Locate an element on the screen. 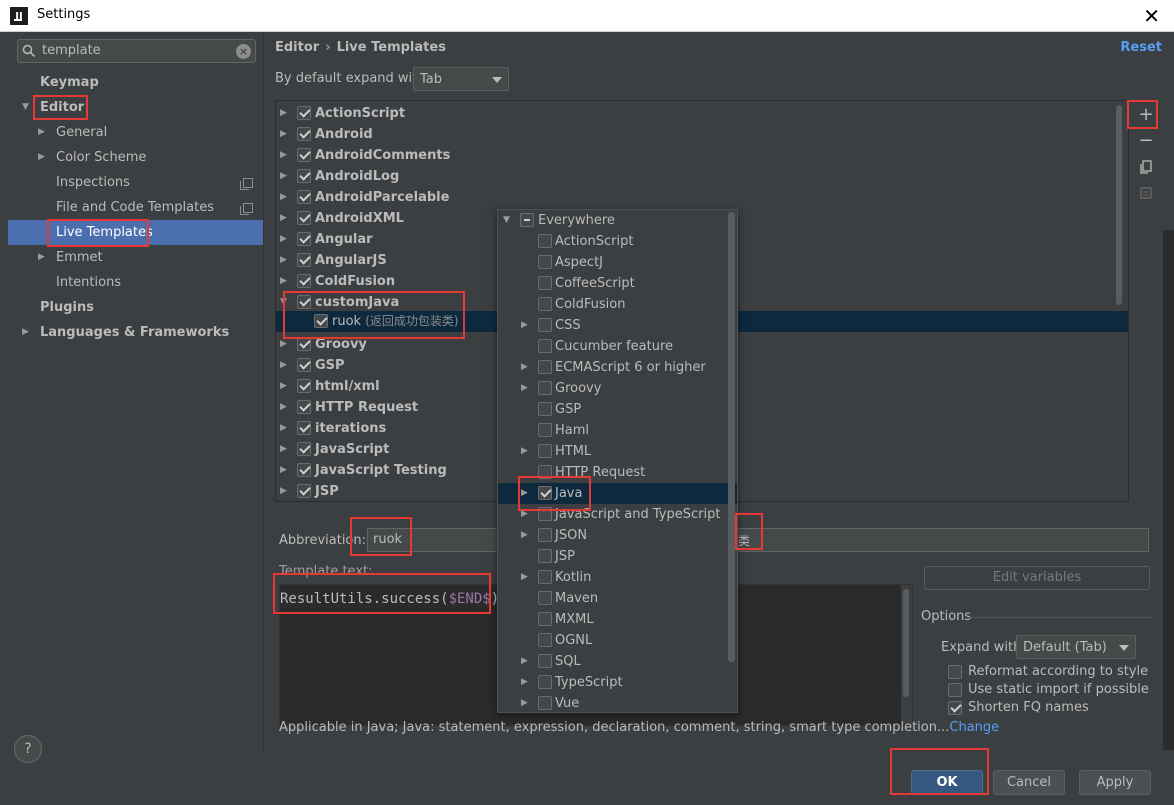 Image resolution: width=1174 pixels, height=805 pixels. template-enabled-checkbox is located at coordinates (321, 321).